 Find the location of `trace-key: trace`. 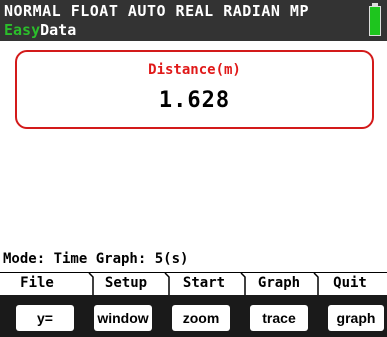

trace-key: trace is located at coordinates (279, 318).